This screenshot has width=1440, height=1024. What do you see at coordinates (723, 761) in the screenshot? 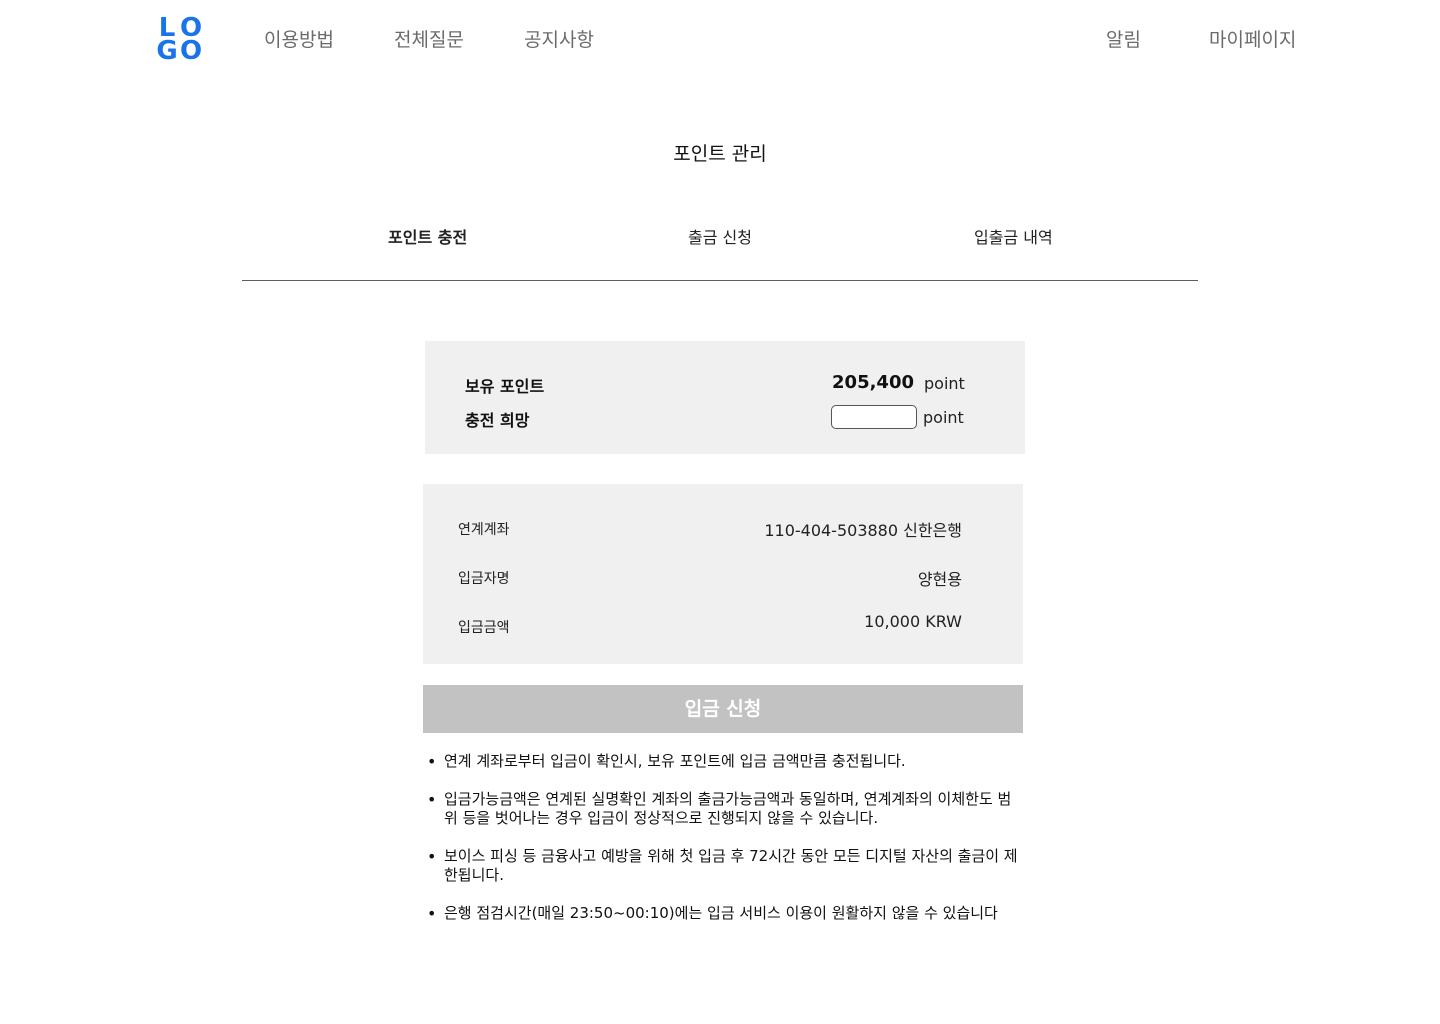
I see `notice-item: 연계 계좌로부터 입금이 확인시, 보유 포인트에 입금 금액만큼 충전됩니다.` at bounding box center [723, 761].